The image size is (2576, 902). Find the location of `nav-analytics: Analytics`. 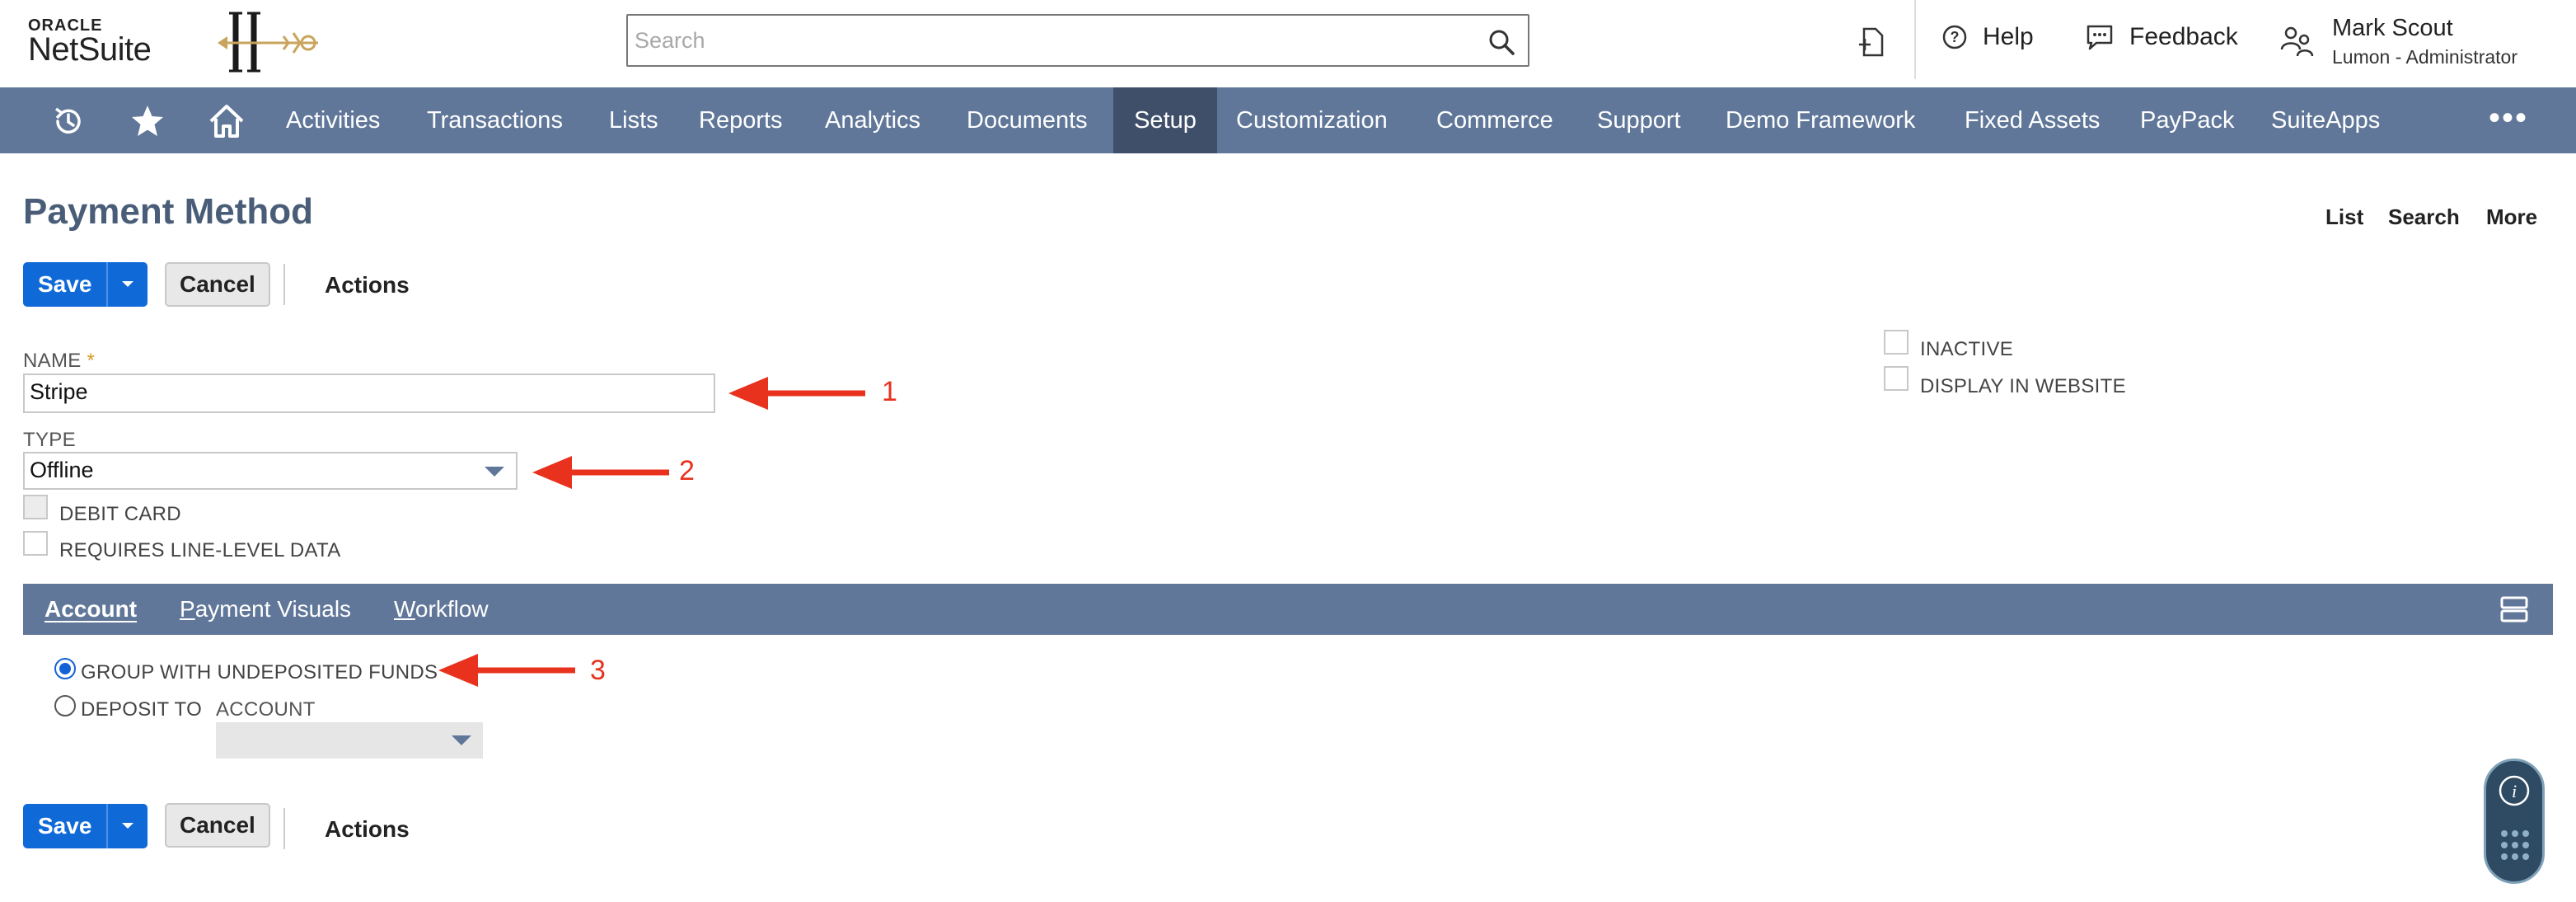

nav-analytics: Analytics is located at coordinates (872, 120).